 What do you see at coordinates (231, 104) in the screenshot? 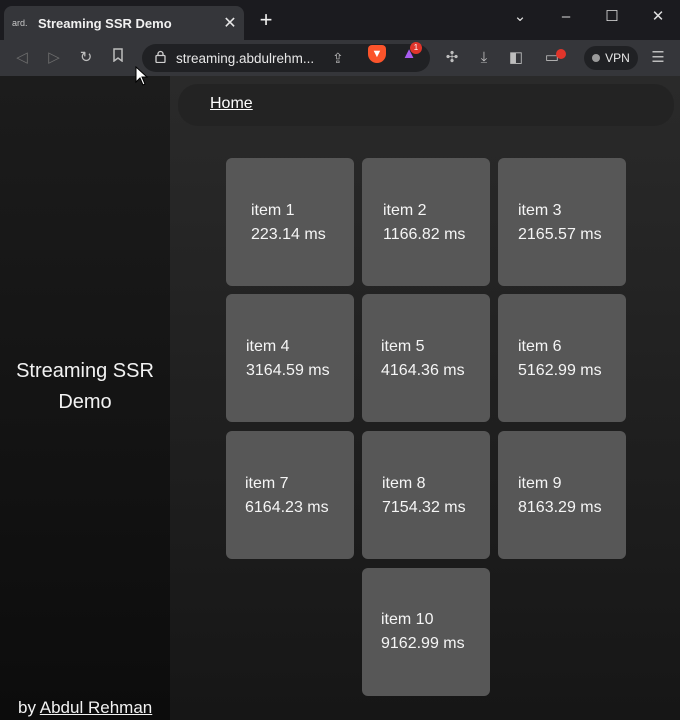
I see `home-link: Home` at bounding box center [231, 104].